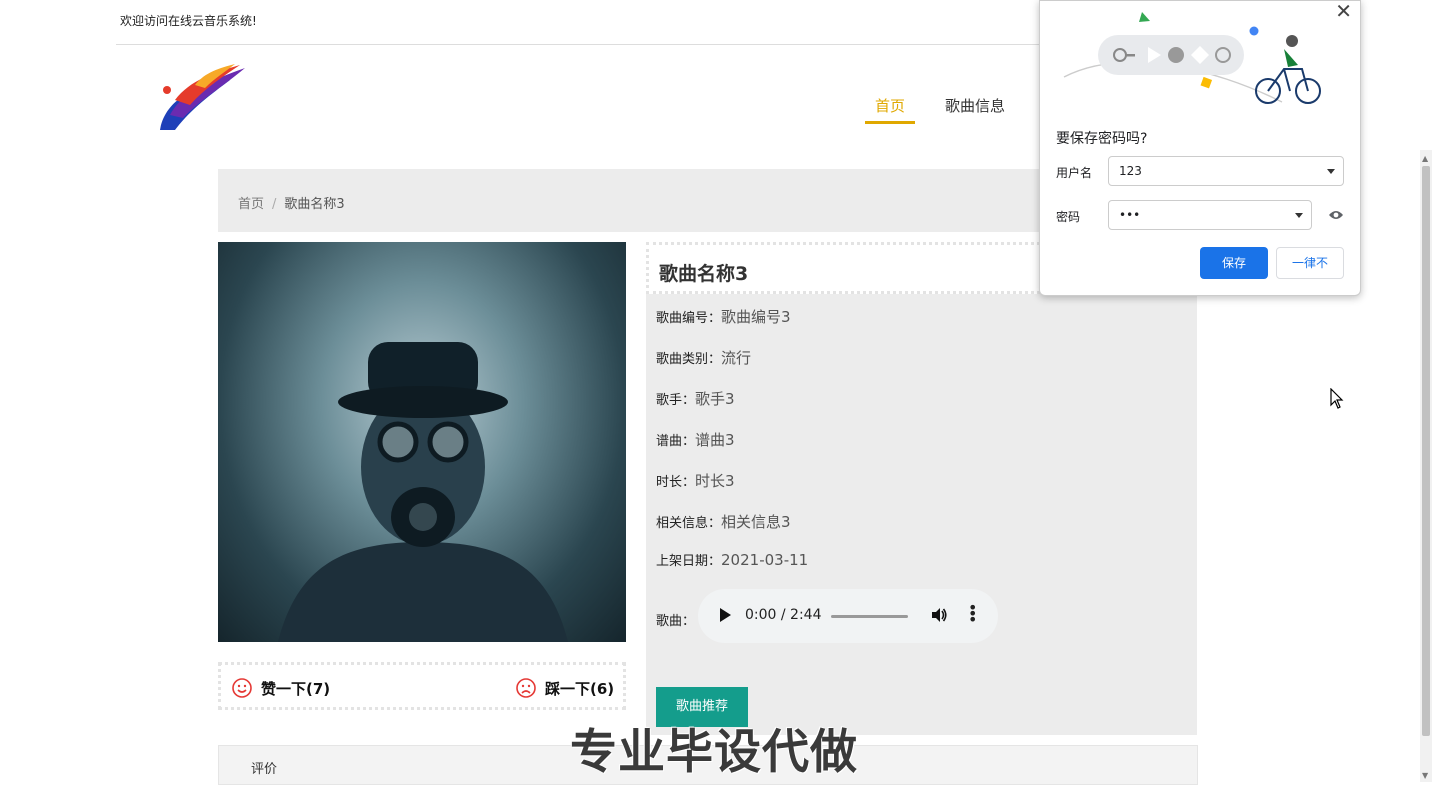  What do you see at coordinates (676, 621) in the screenshot?
I see `audio-label: 歌曲：` at bounding box center [676, 621].